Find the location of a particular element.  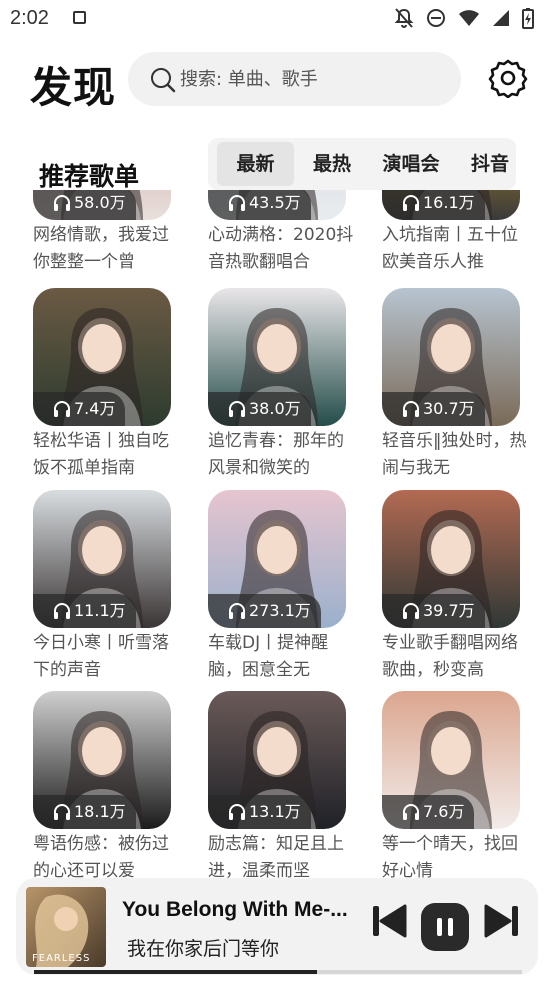

play-count-value: 39.7万 is located at coordinates (449, 610).